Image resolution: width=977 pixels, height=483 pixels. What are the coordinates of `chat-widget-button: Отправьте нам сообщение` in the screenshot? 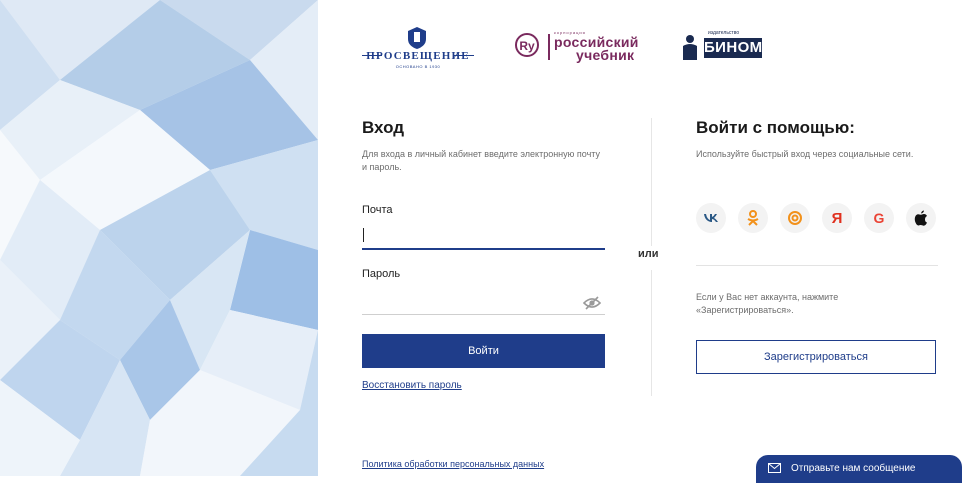 It's located at (859, 469).